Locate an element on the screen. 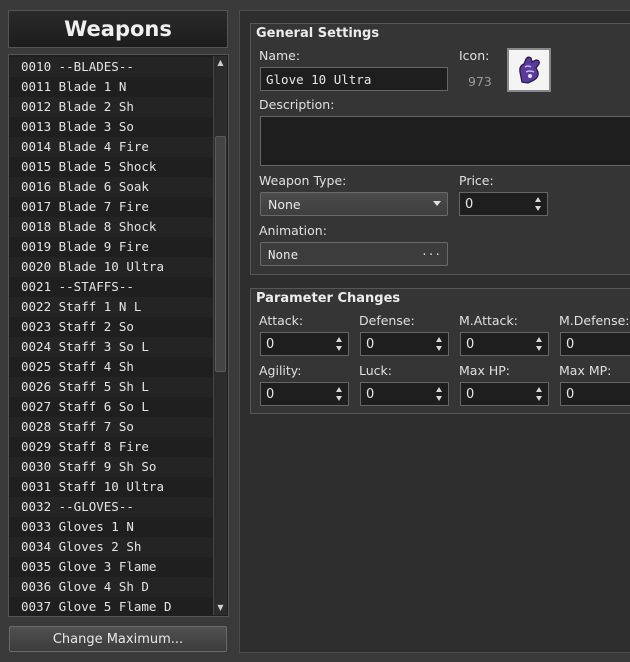  general-settings-title: General Settings is located at coordinates (318, 33).